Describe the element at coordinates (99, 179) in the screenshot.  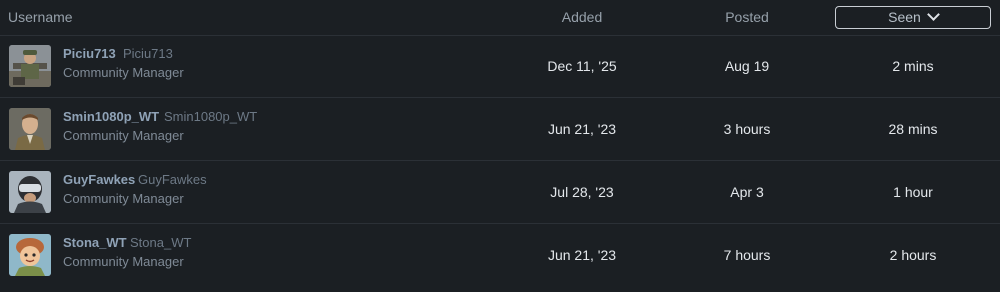
I see `username-link: GuyFawkes` at that location.